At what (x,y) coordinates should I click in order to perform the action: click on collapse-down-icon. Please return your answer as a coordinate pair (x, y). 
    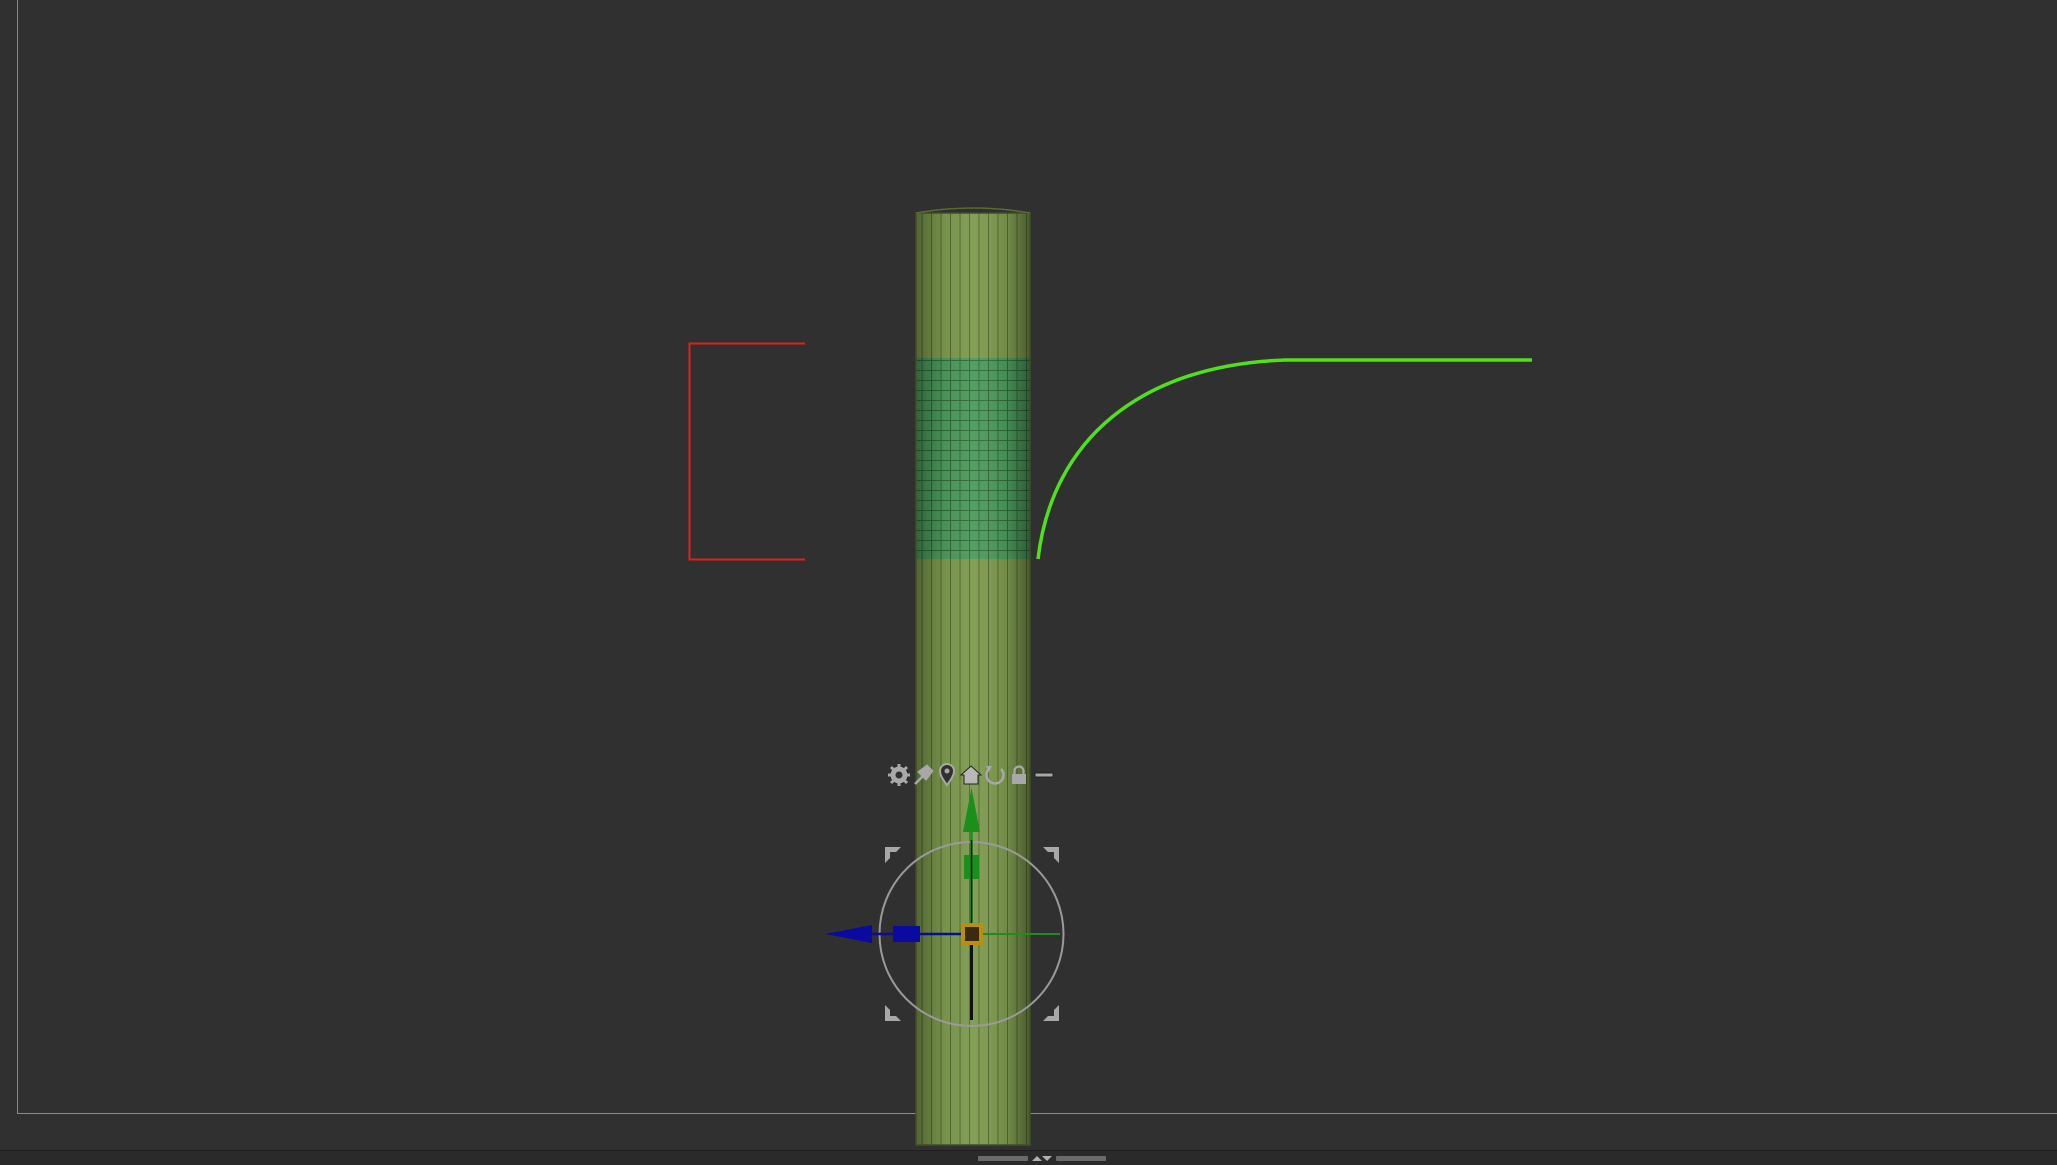
    Looking at the image, I should click on (1047, 1158).